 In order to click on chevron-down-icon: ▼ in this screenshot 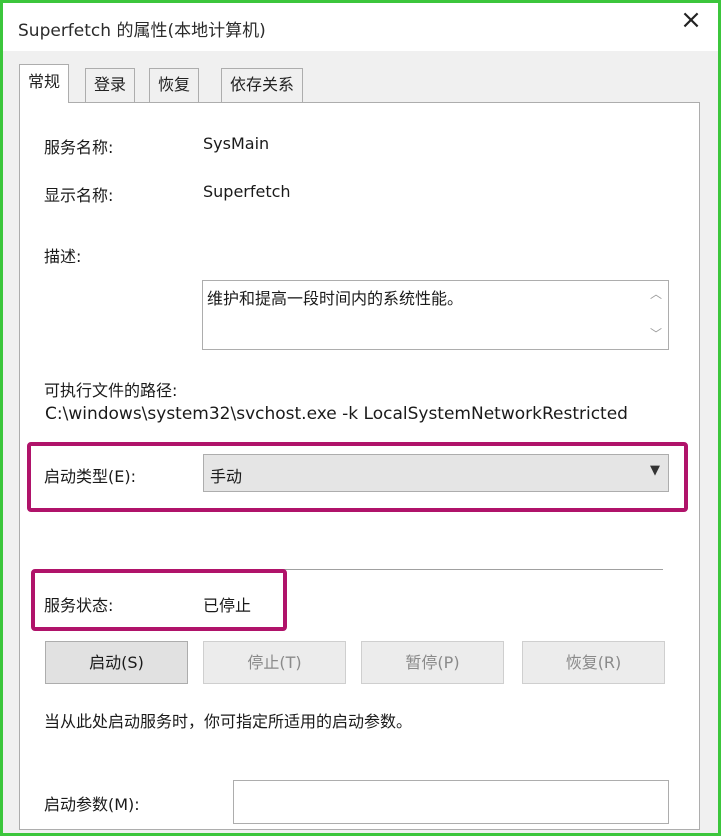, I will do `click(655, 470)`.